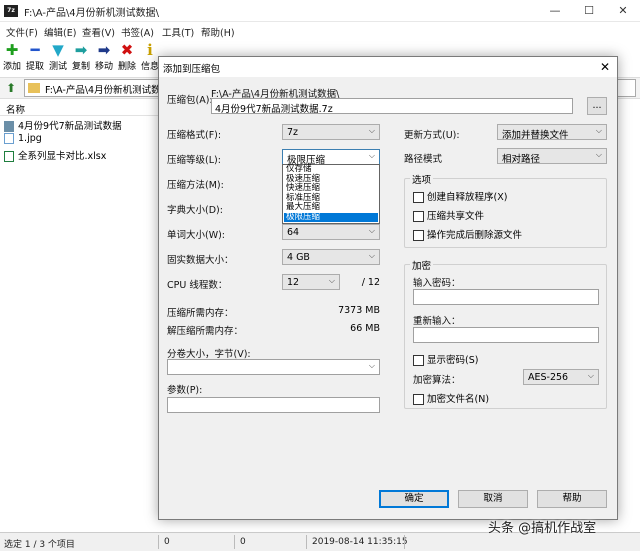 This screenshot has width=640, height=551. Describe the element at coordinates (623, 11) in the screenshot. I see `close-button: ✕` at that location.